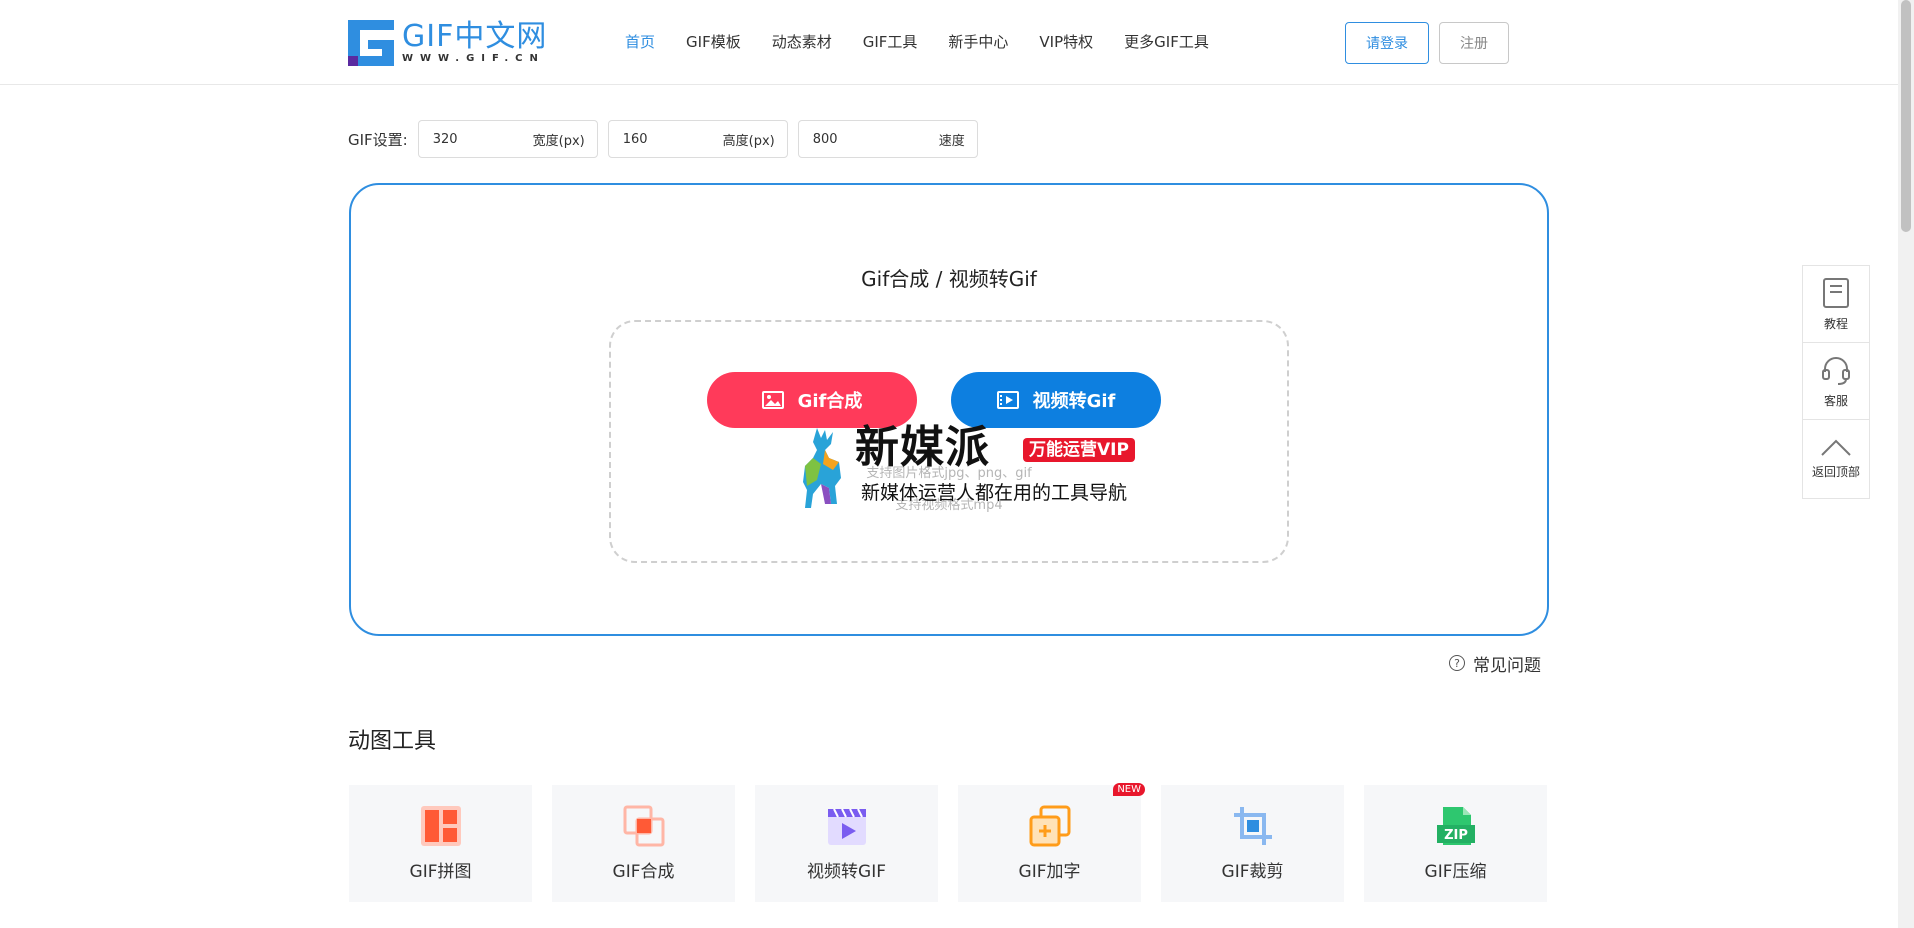 The height and width of the screenshot is (928, 1914). I want to click on speed-unit: 速度, so click(951, 141).